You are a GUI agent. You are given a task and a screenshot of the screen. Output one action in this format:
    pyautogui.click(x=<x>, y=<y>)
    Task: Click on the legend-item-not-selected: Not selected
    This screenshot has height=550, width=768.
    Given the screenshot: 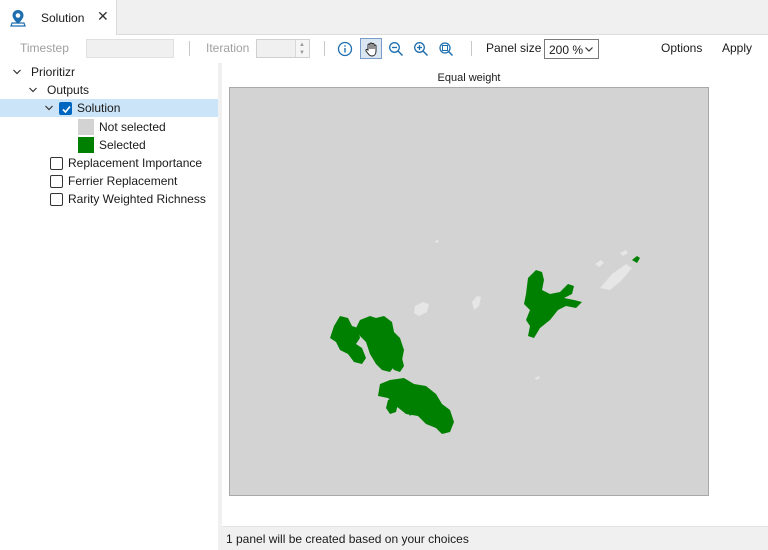 What is the action you would take?
    pyautogui.click(x=109, y=127)
    